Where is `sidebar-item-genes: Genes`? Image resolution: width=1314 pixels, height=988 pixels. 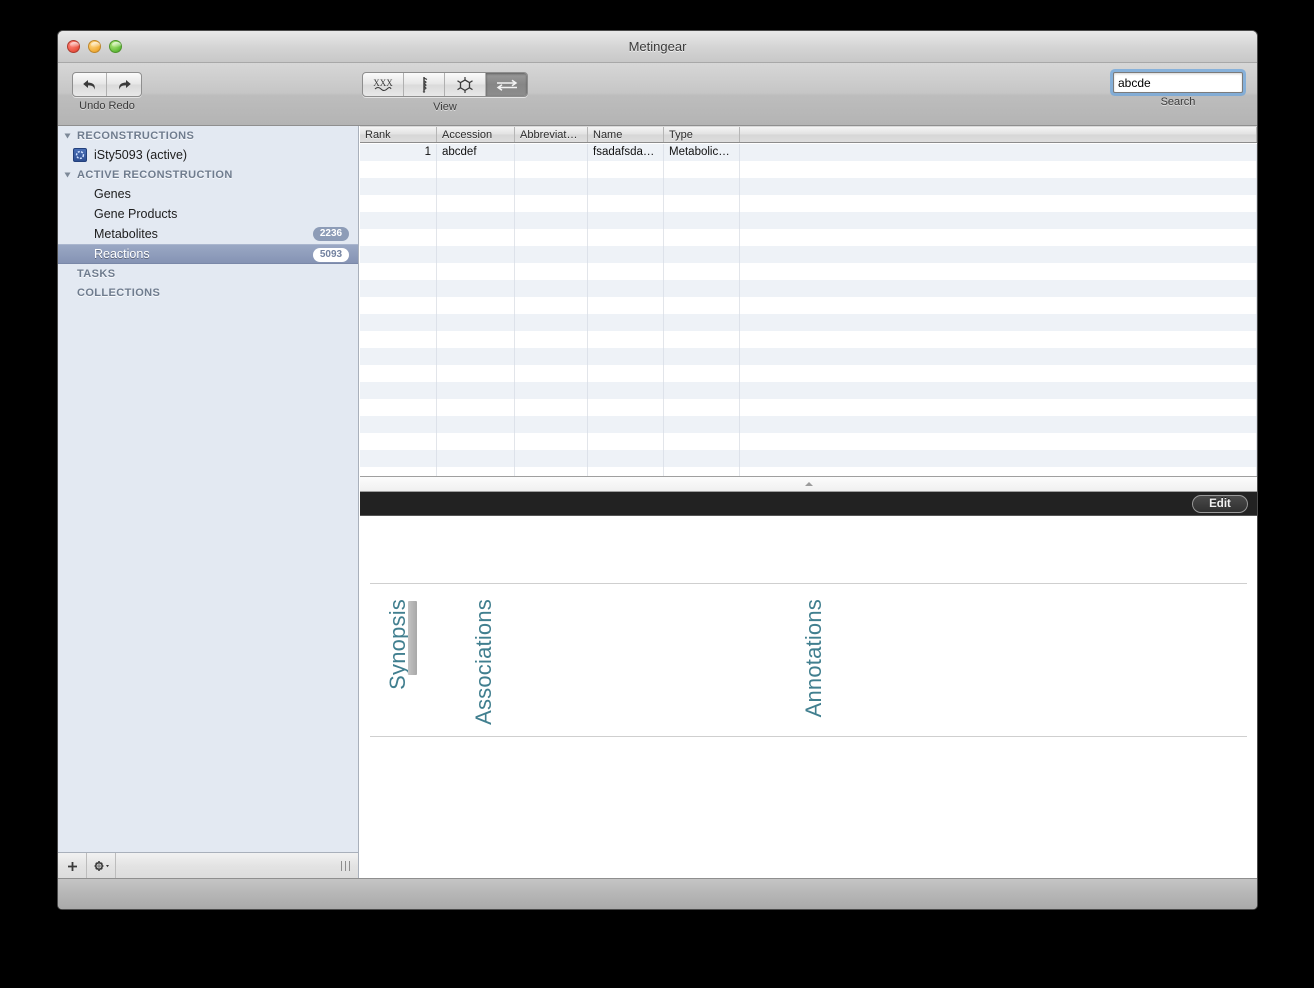
sidebar-item-genes: Genes is located at coordinates (208, 194).